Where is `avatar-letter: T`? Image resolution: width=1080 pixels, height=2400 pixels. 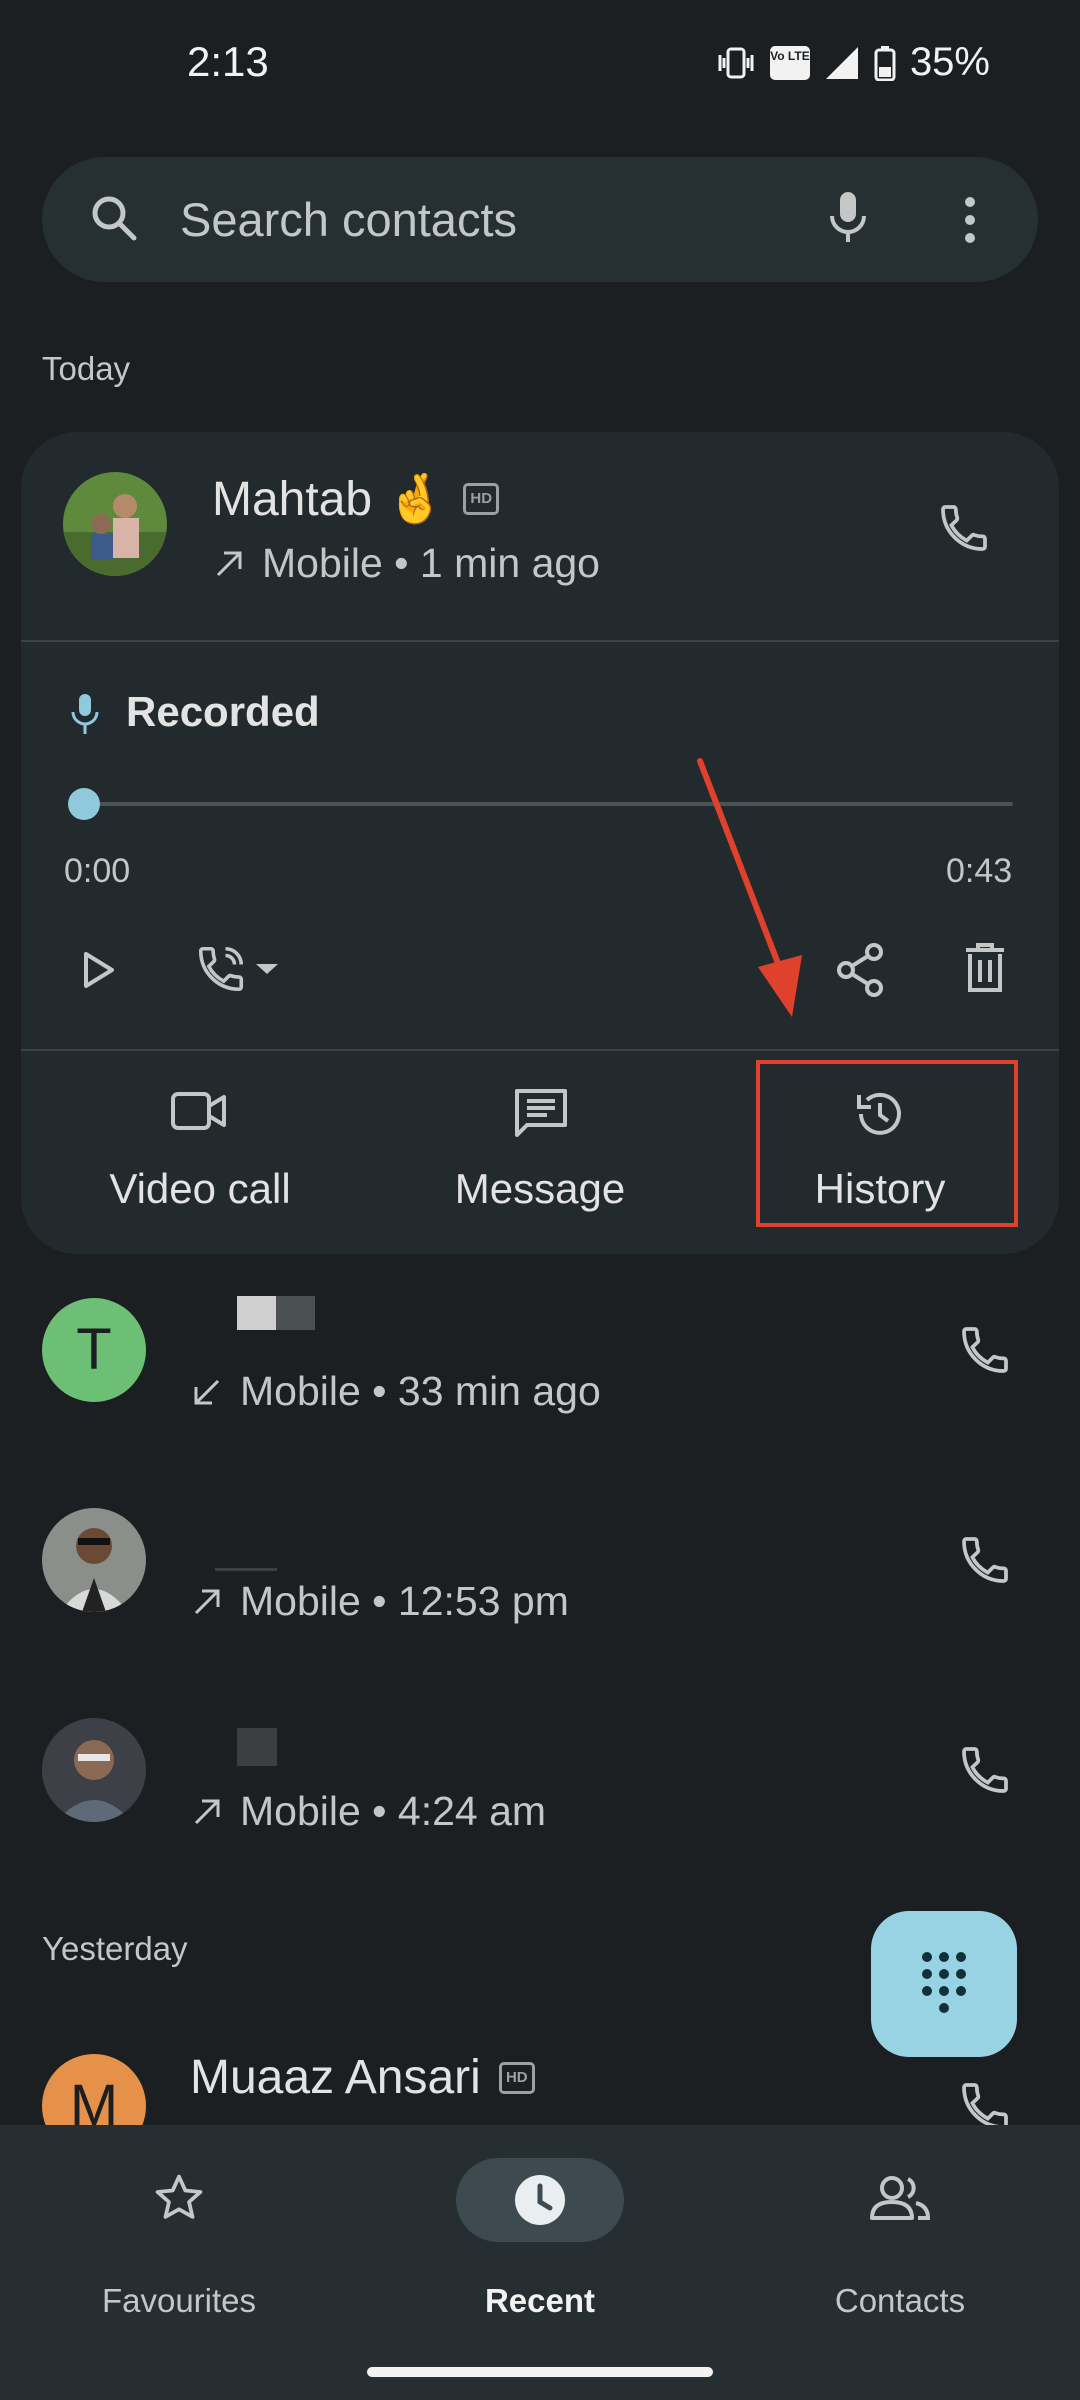
avatar-letter: T is located at coordinates (94, 1349).